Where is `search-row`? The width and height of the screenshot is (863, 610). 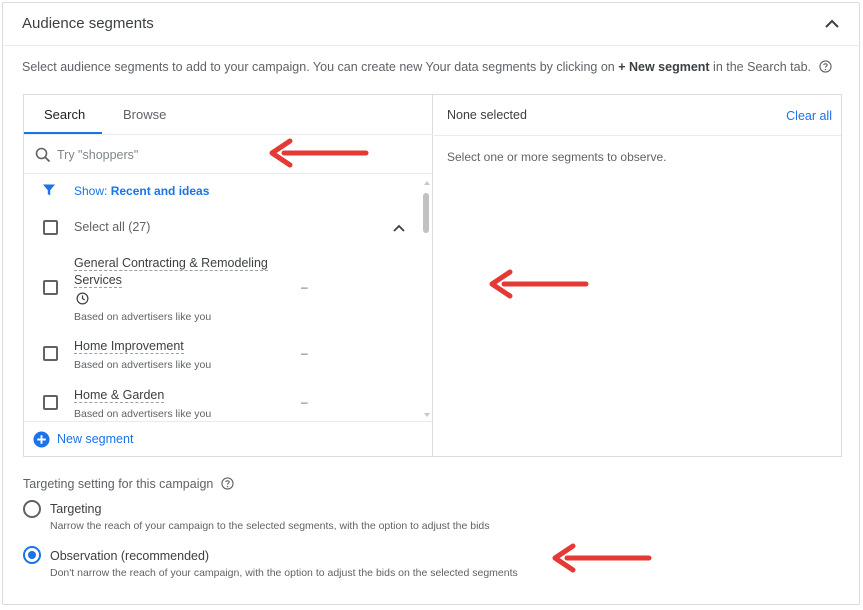
search-row is located at coordinates (228, 155).